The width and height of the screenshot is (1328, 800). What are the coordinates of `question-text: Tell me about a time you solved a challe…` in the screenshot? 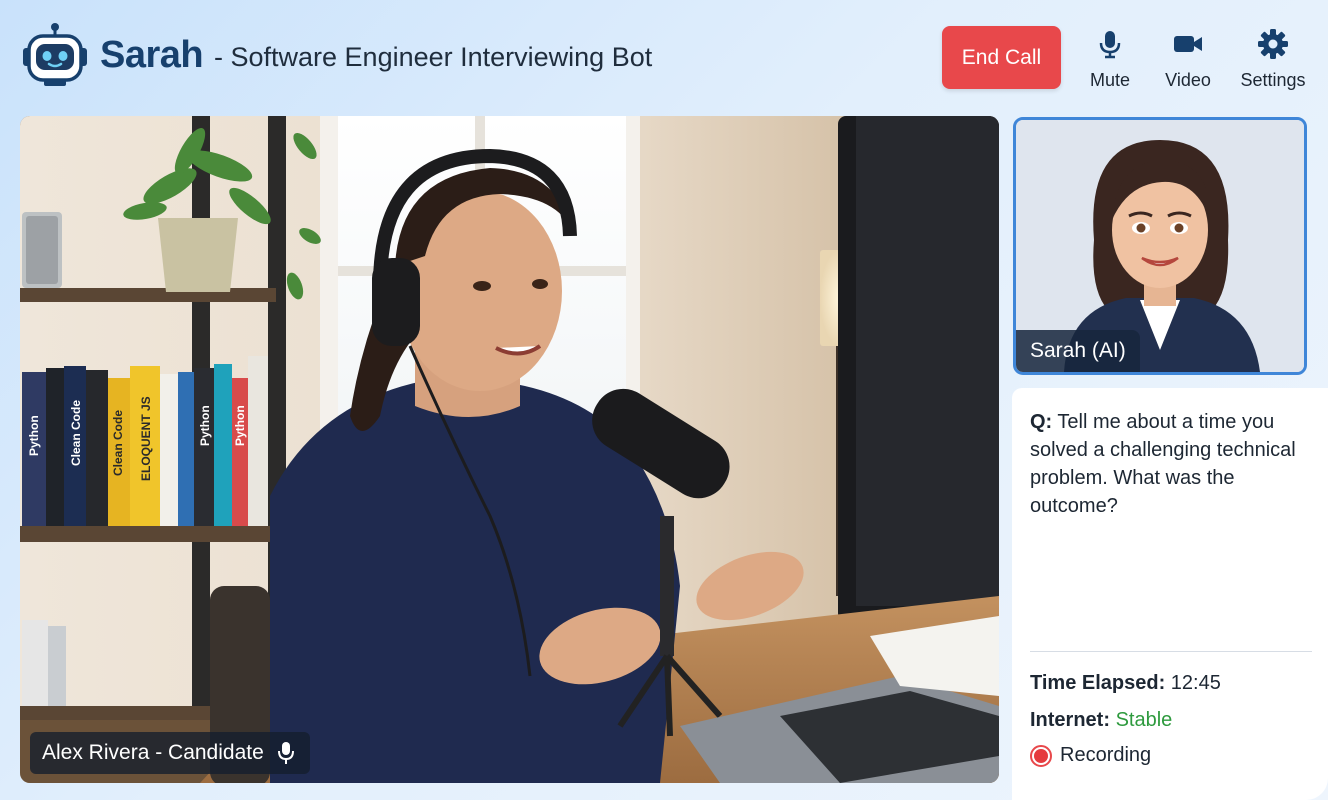 It's located at (1163, 464).